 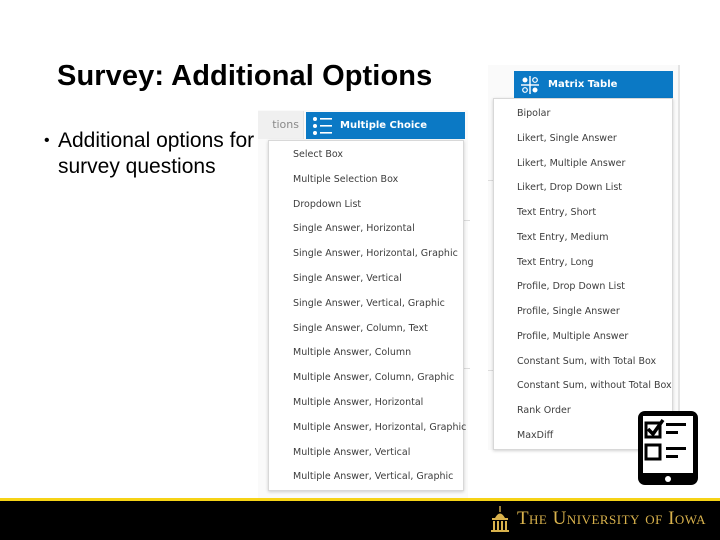 I want to click on menu-item: Multiple Selection Box, so click(x=345, y=179).